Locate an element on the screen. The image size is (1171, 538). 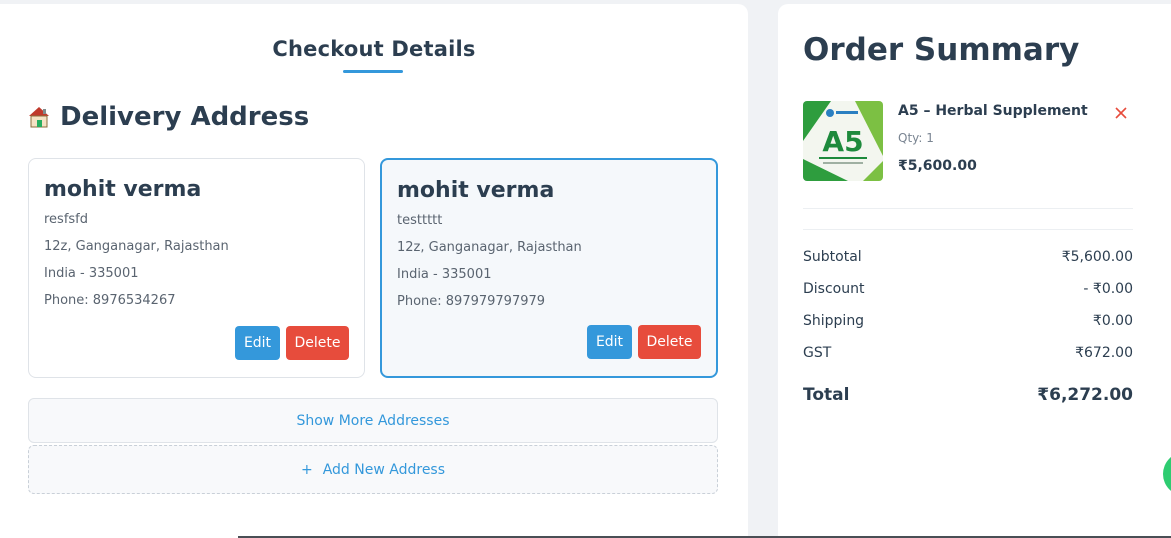
shipping-row: Shipping ₹0.00 is located at coordinates (968, 321).